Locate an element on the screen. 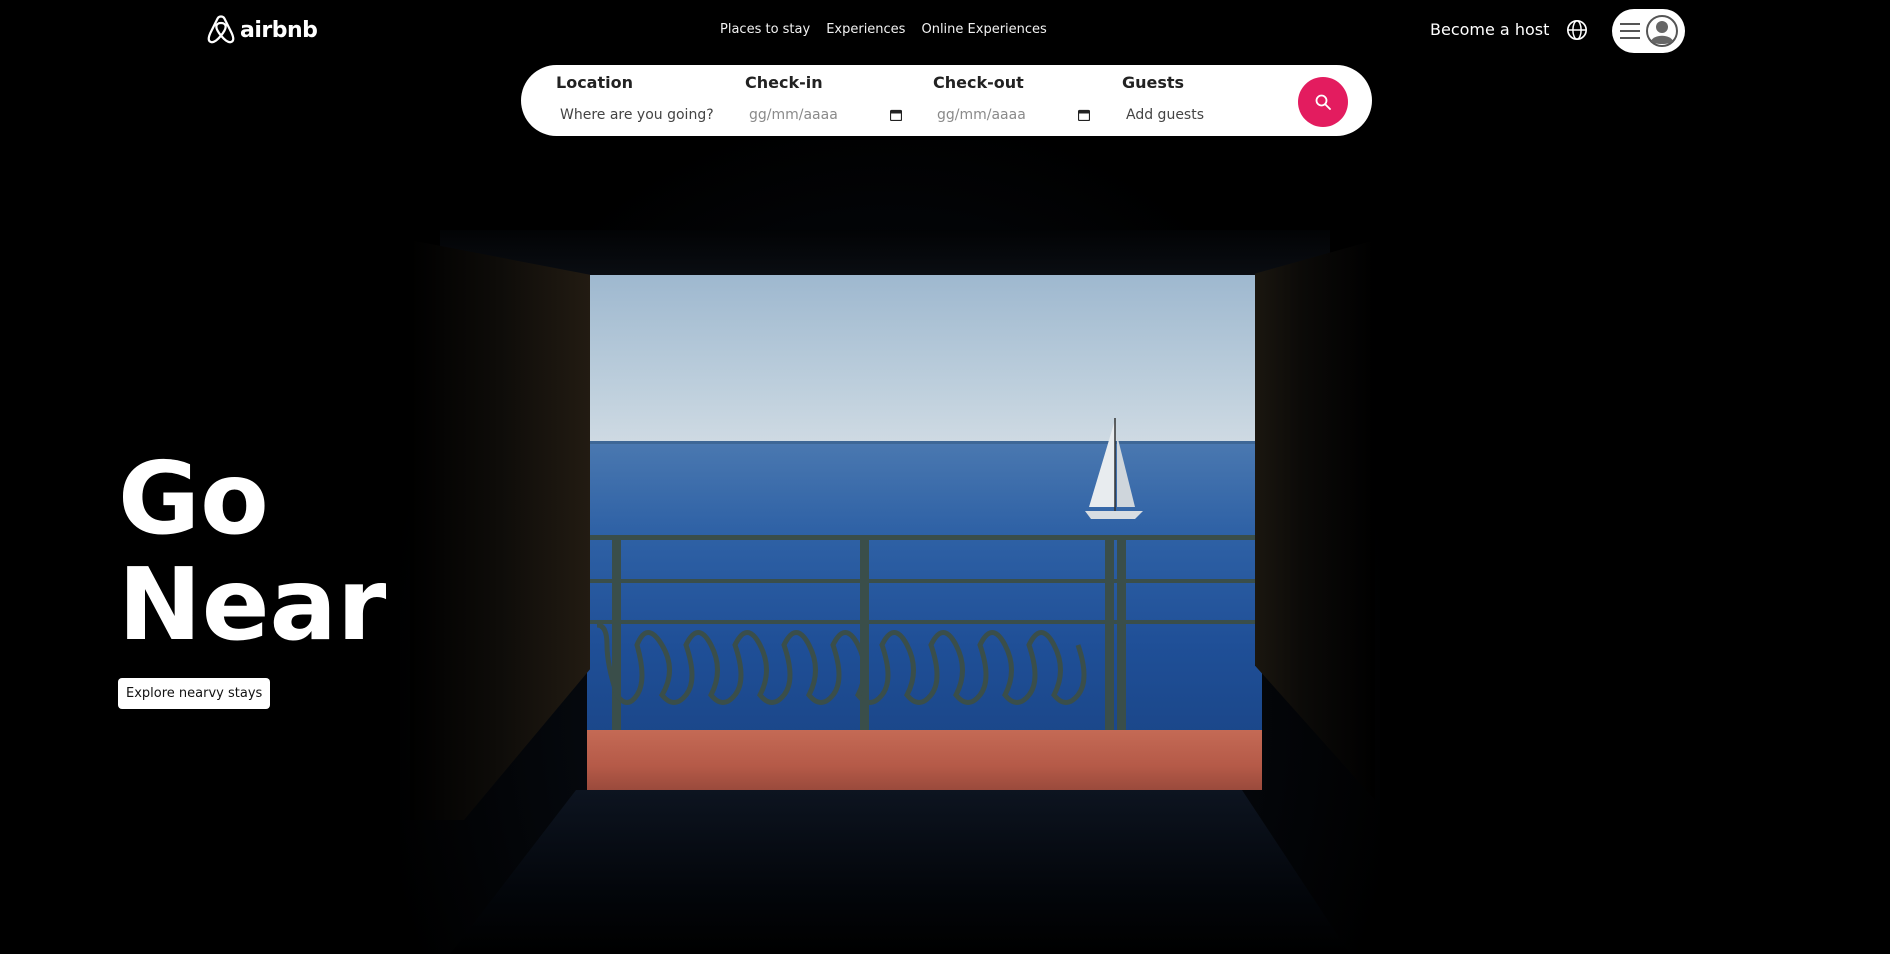 This screenshot has width=1890, height=954. checkin-field: Check-in gg/mm/aaaa is located at coordinates (825, 100).